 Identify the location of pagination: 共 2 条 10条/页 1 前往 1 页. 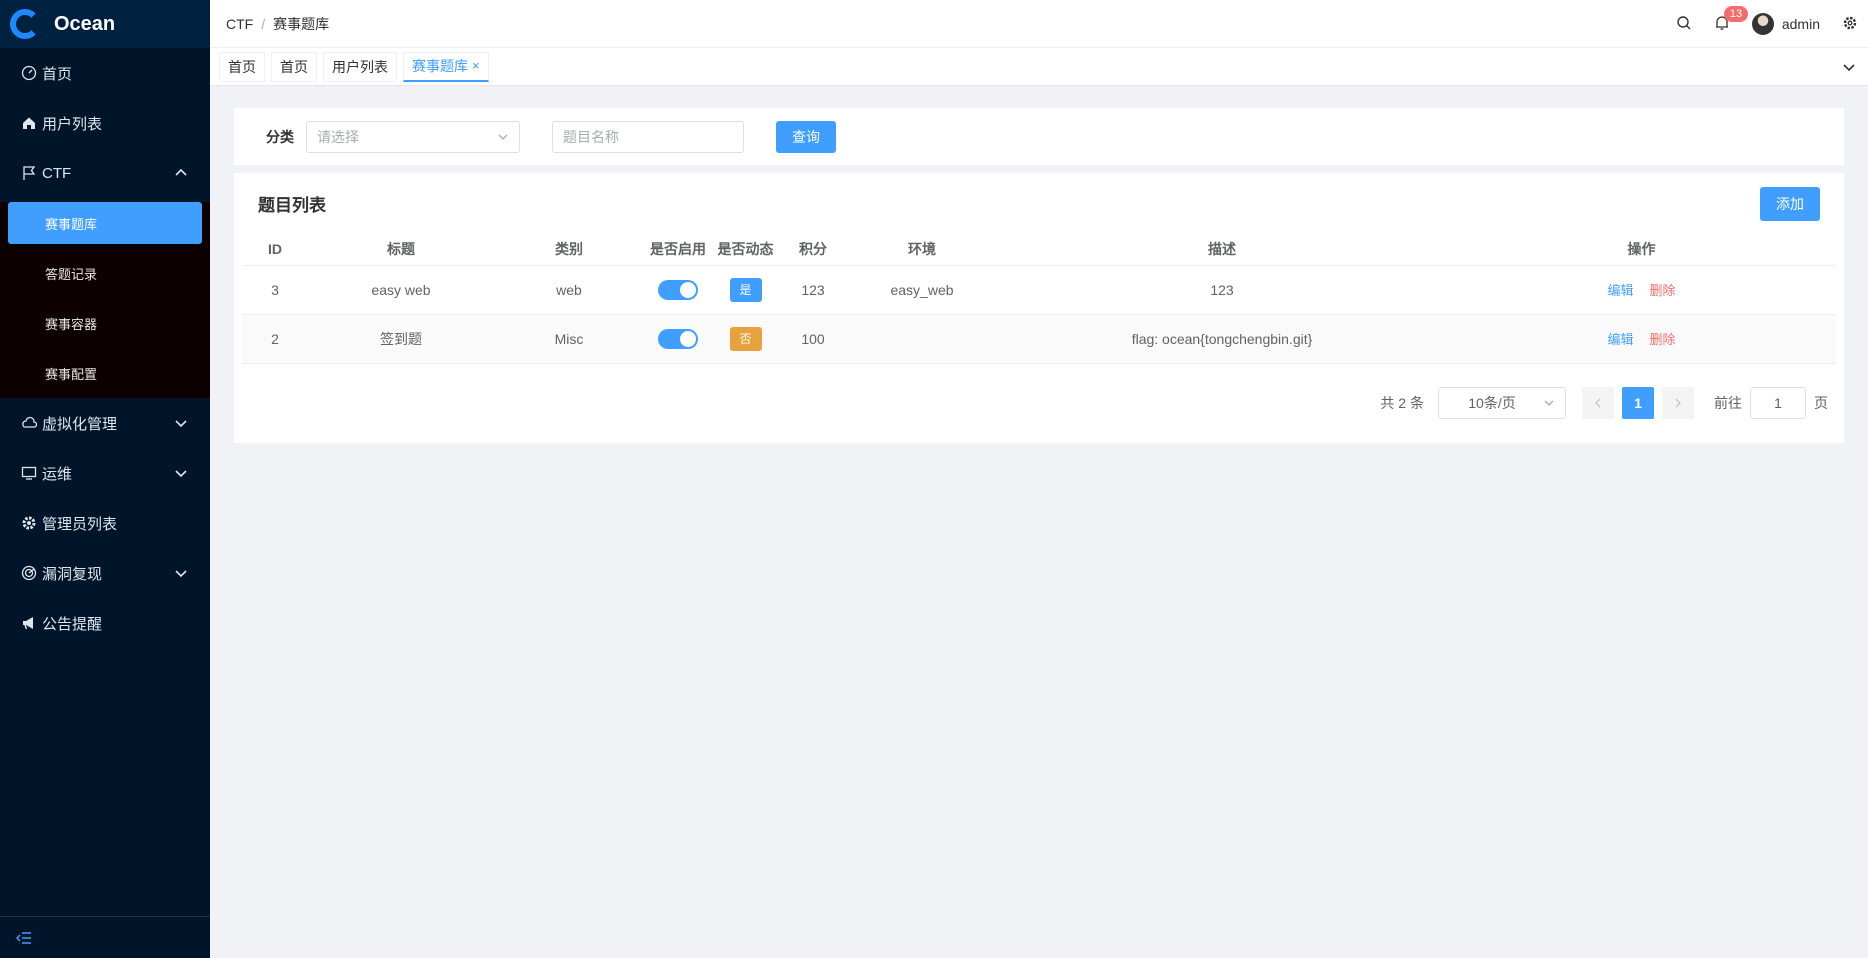
(1604, 403).